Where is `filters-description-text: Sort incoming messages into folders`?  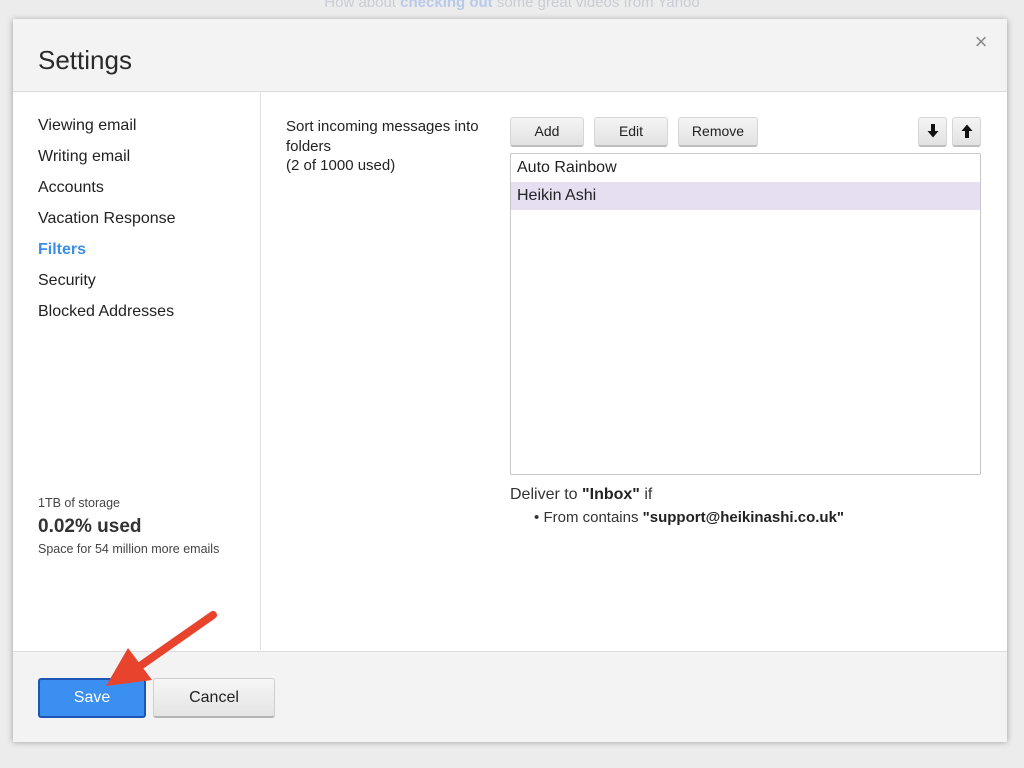 filters-description-text: Sort incoming messages into folders is located at coordinates (382, 136).